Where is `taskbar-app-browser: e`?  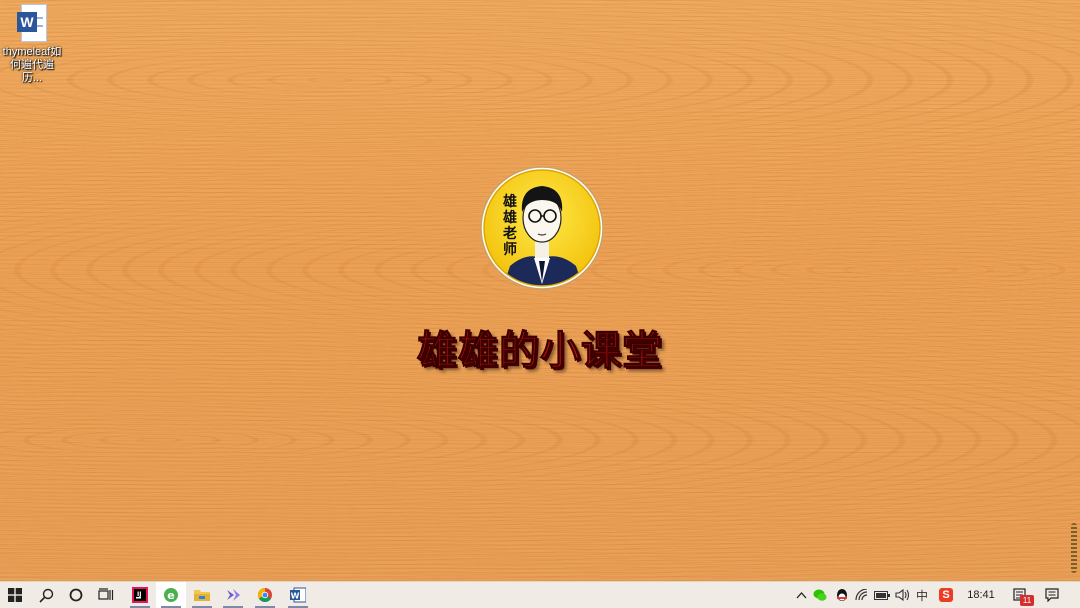 taskbar-app-browser: e is located at coordinates (171, 595).